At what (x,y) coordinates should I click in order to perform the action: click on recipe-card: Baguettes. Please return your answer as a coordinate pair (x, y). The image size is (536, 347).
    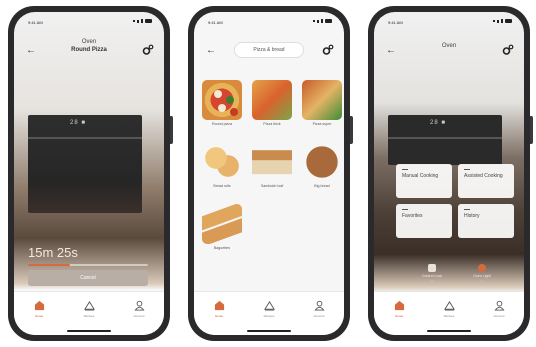
    Looking at the image, I should click on (222, 232).